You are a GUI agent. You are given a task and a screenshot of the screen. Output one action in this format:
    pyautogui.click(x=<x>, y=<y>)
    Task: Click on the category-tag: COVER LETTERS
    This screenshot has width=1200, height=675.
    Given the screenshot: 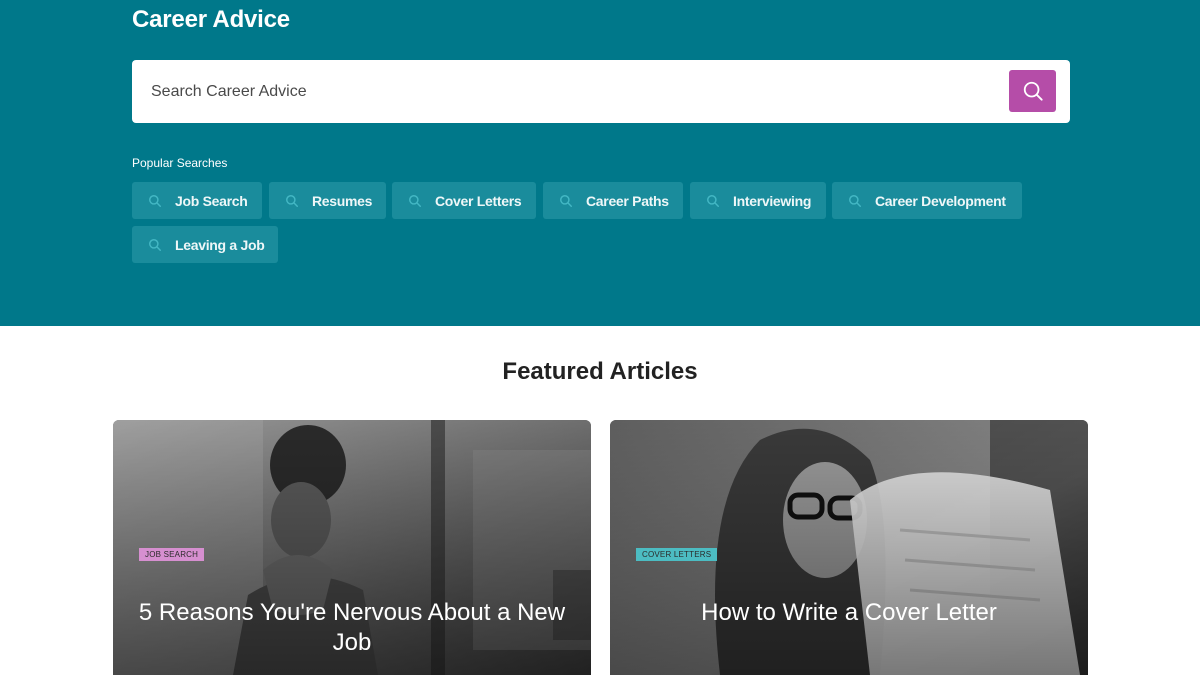 What is the action you would take?
    pyautogui.click(x=677, y=554)
    